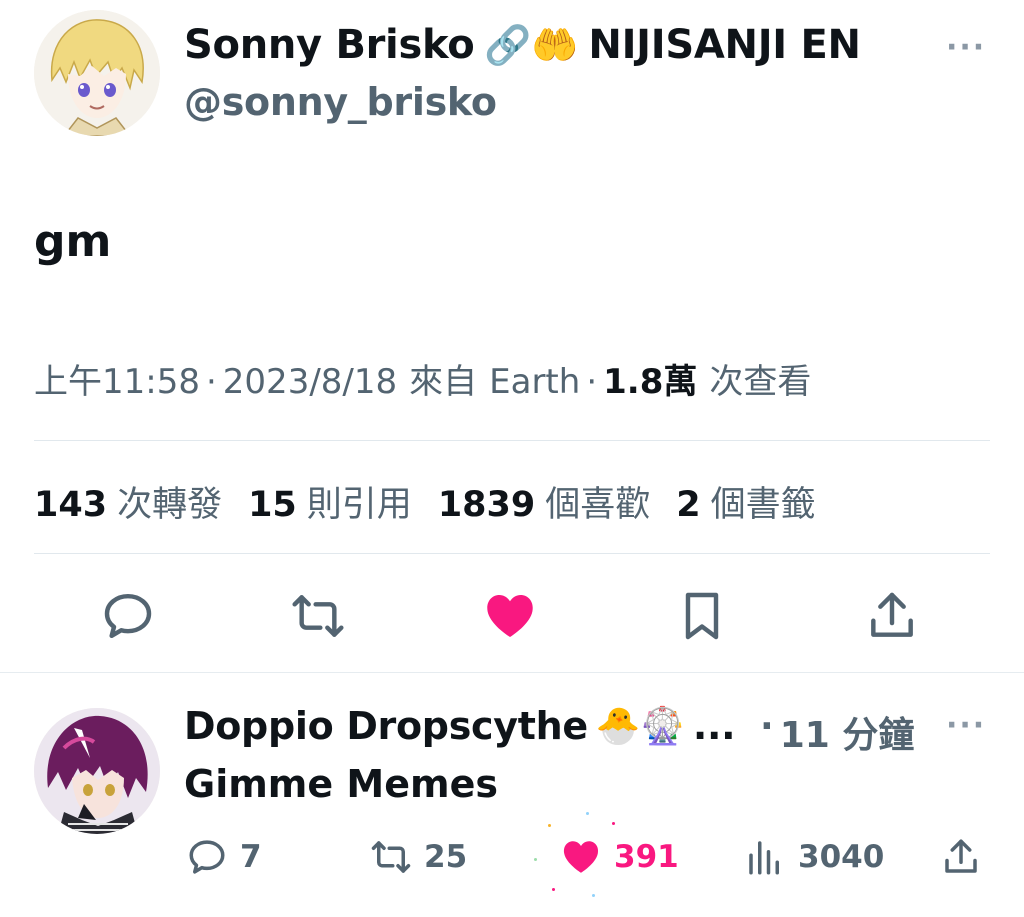  I want to click on likes-count: 1839, so click(486, 505).